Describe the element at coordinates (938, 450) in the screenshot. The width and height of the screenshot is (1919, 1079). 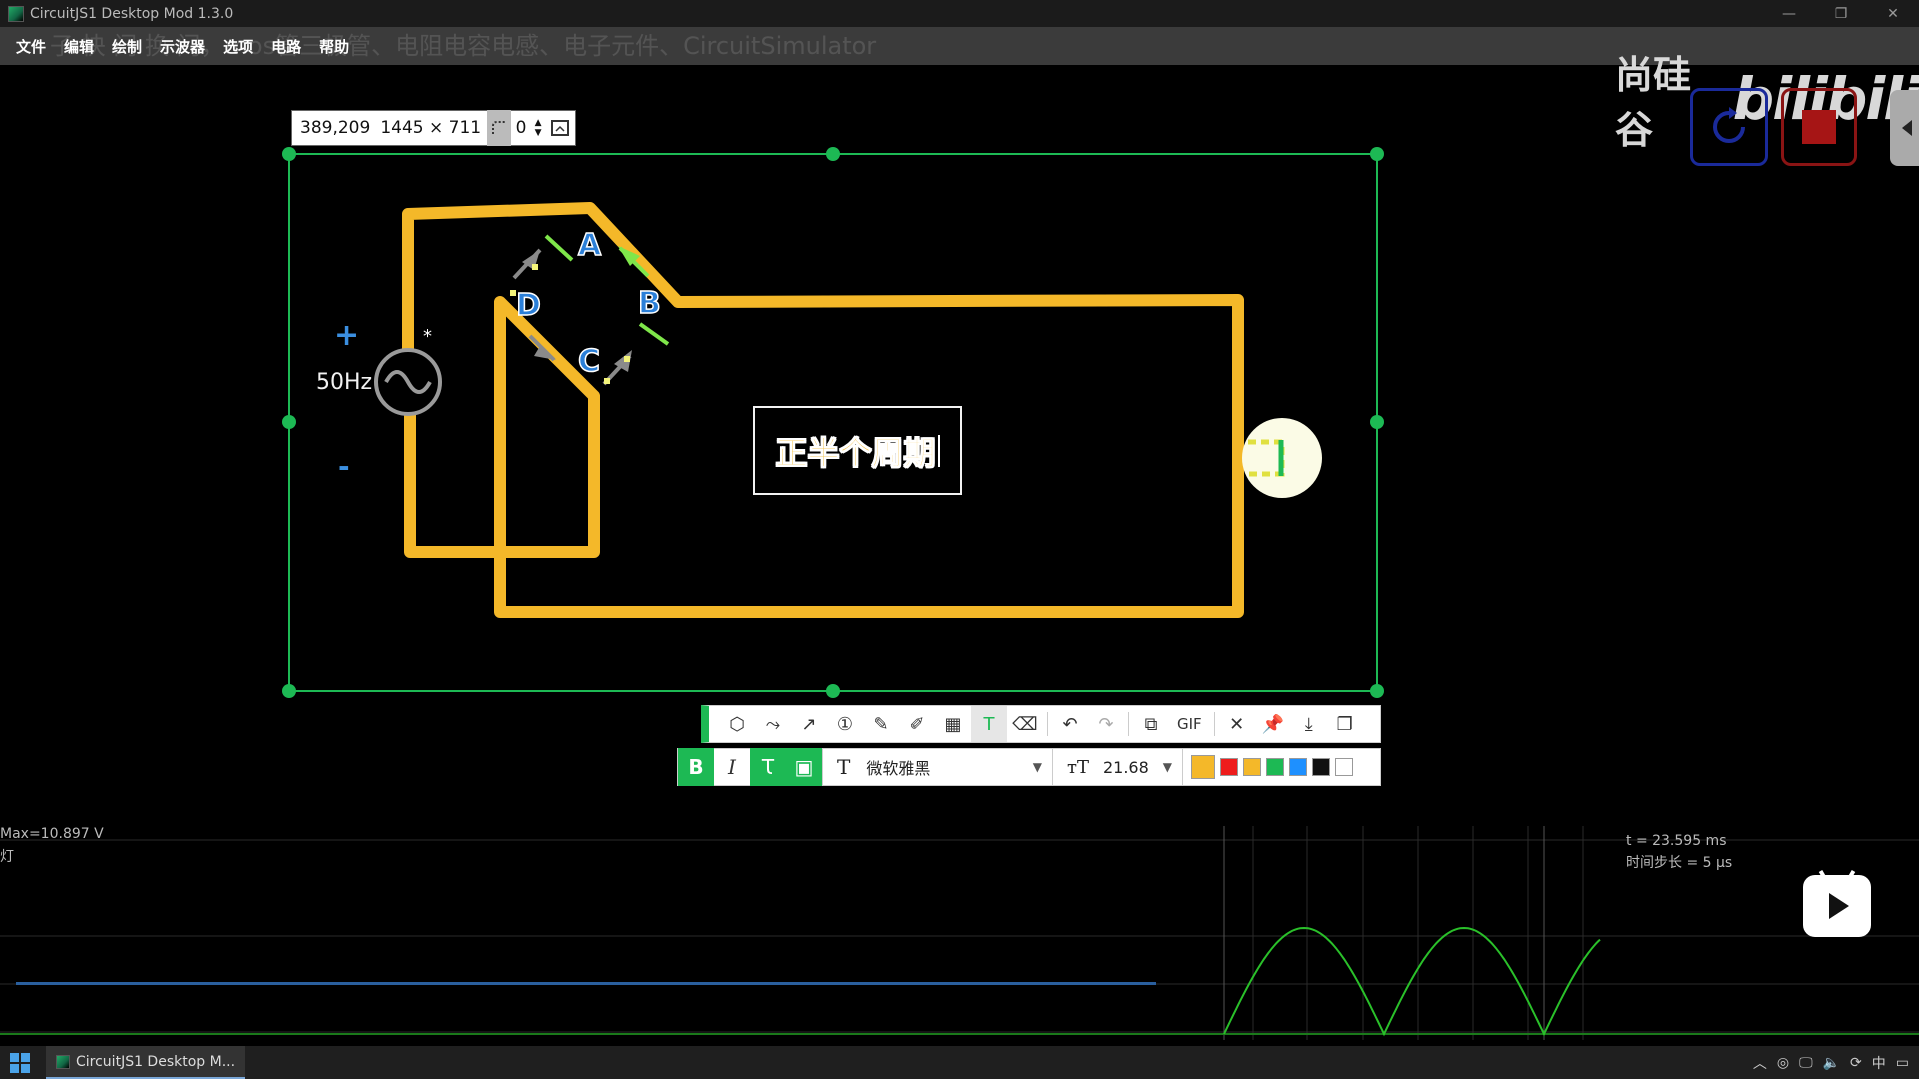
I see `text-caret` at that location.